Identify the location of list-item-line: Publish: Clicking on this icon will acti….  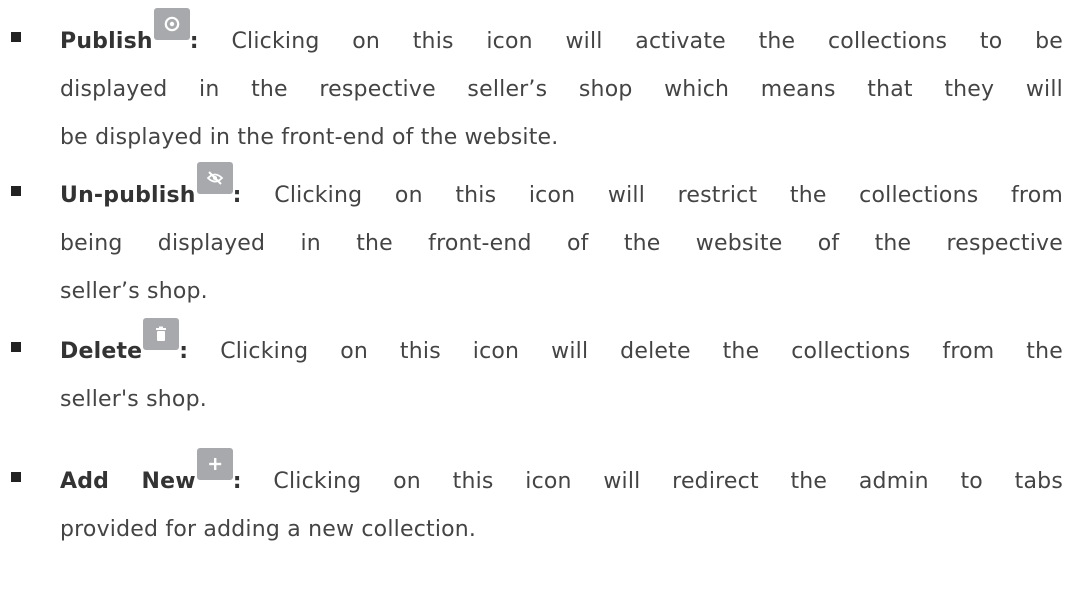
(561, 37).